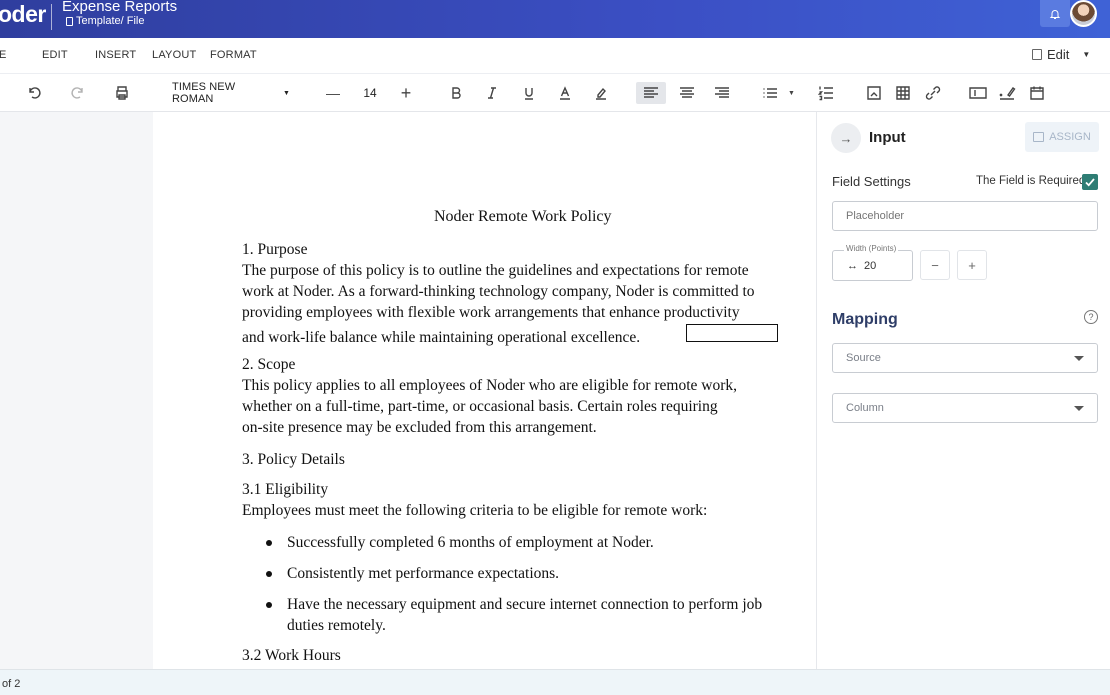 Image resolution: width=1110 pixels, height=695 pixels. Describe the element at coordinates (732, 333) in the screenshot. I see `input-field-placeholder` at that location.